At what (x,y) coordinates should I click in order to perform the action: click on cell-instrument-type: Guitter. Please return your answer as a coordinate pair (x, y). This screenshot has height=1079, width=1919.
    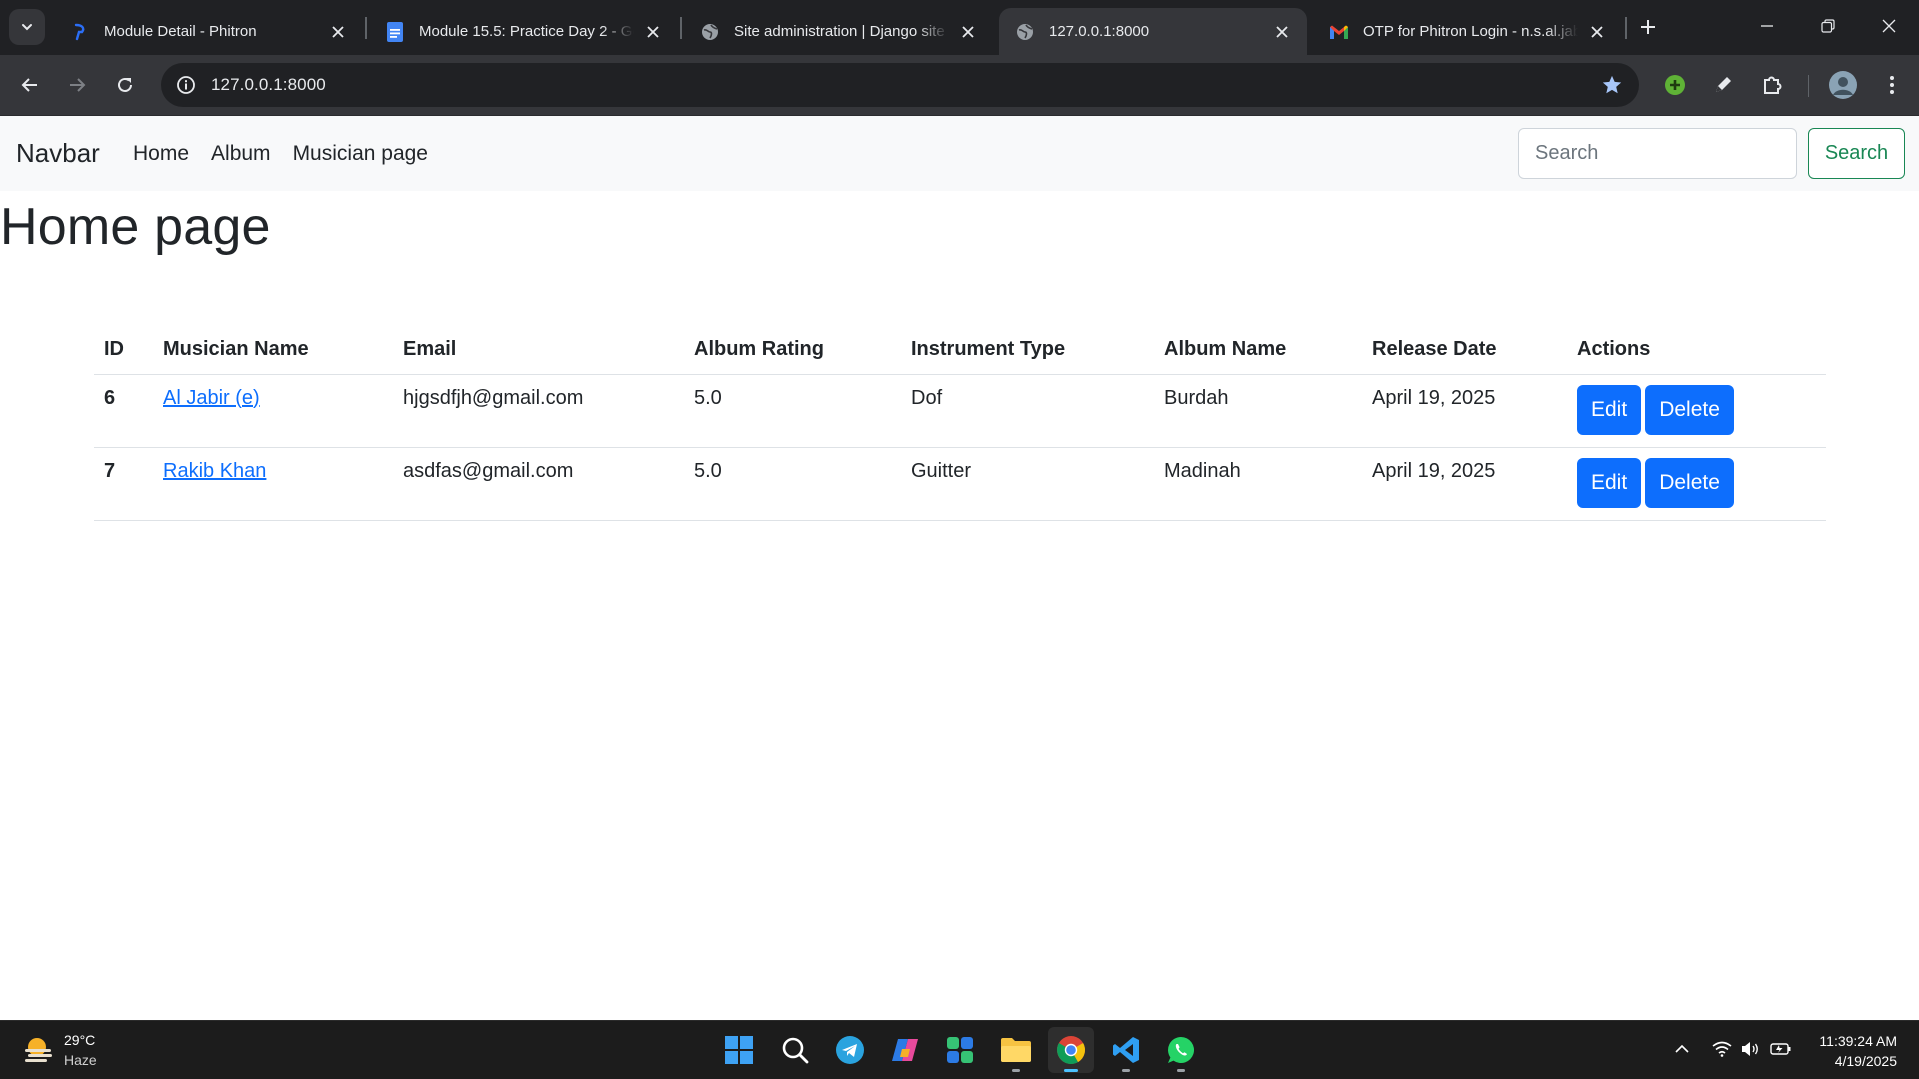
    Looking at the image, I should click on (1027, 484).